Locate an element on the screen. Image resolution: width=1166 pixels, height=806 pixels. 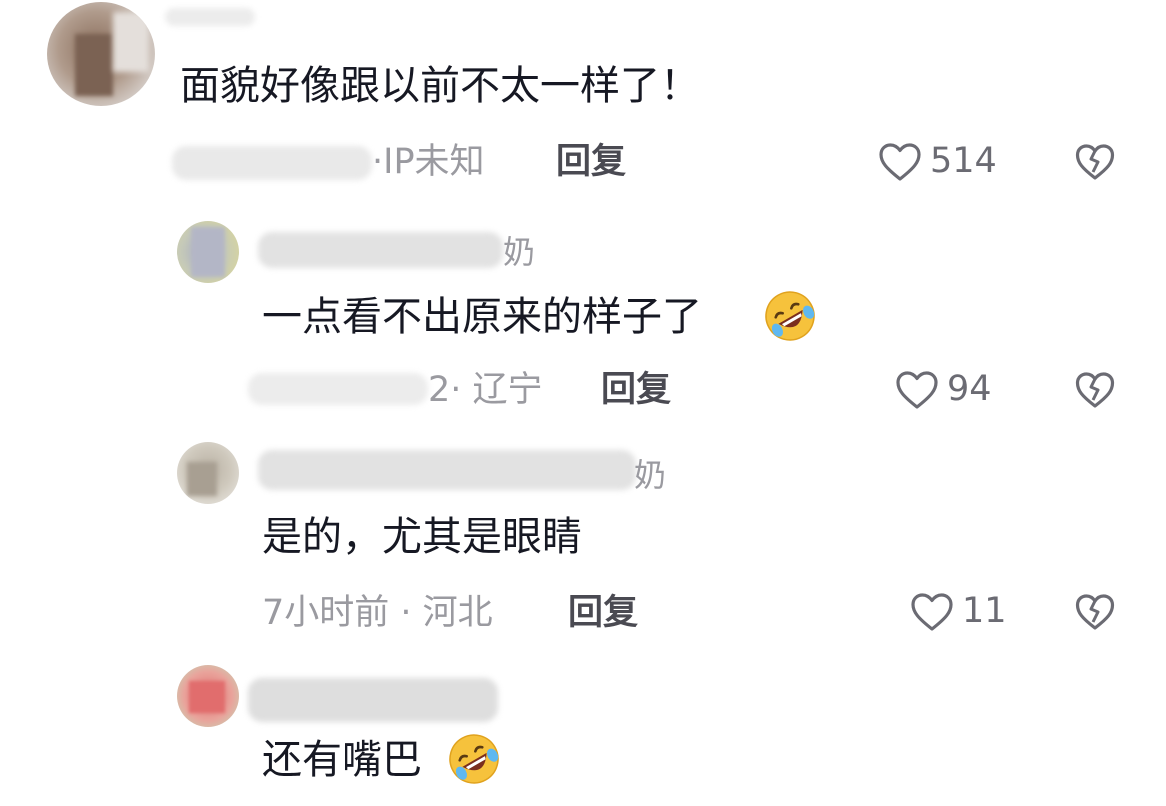
like-button: 514 is located at coordinates (943, 162).